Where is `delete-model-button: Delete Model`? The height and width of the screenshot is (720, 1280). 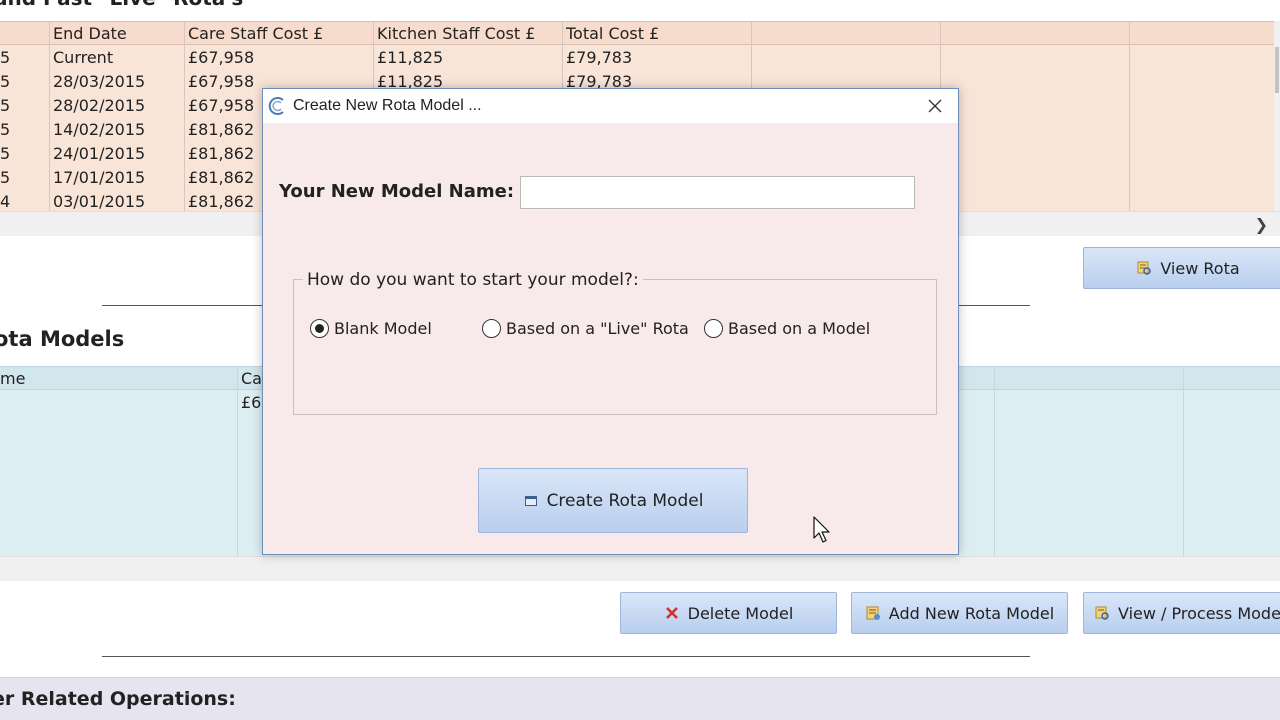 delete-model-button: Delete Model is located at coordinates (728, 613).